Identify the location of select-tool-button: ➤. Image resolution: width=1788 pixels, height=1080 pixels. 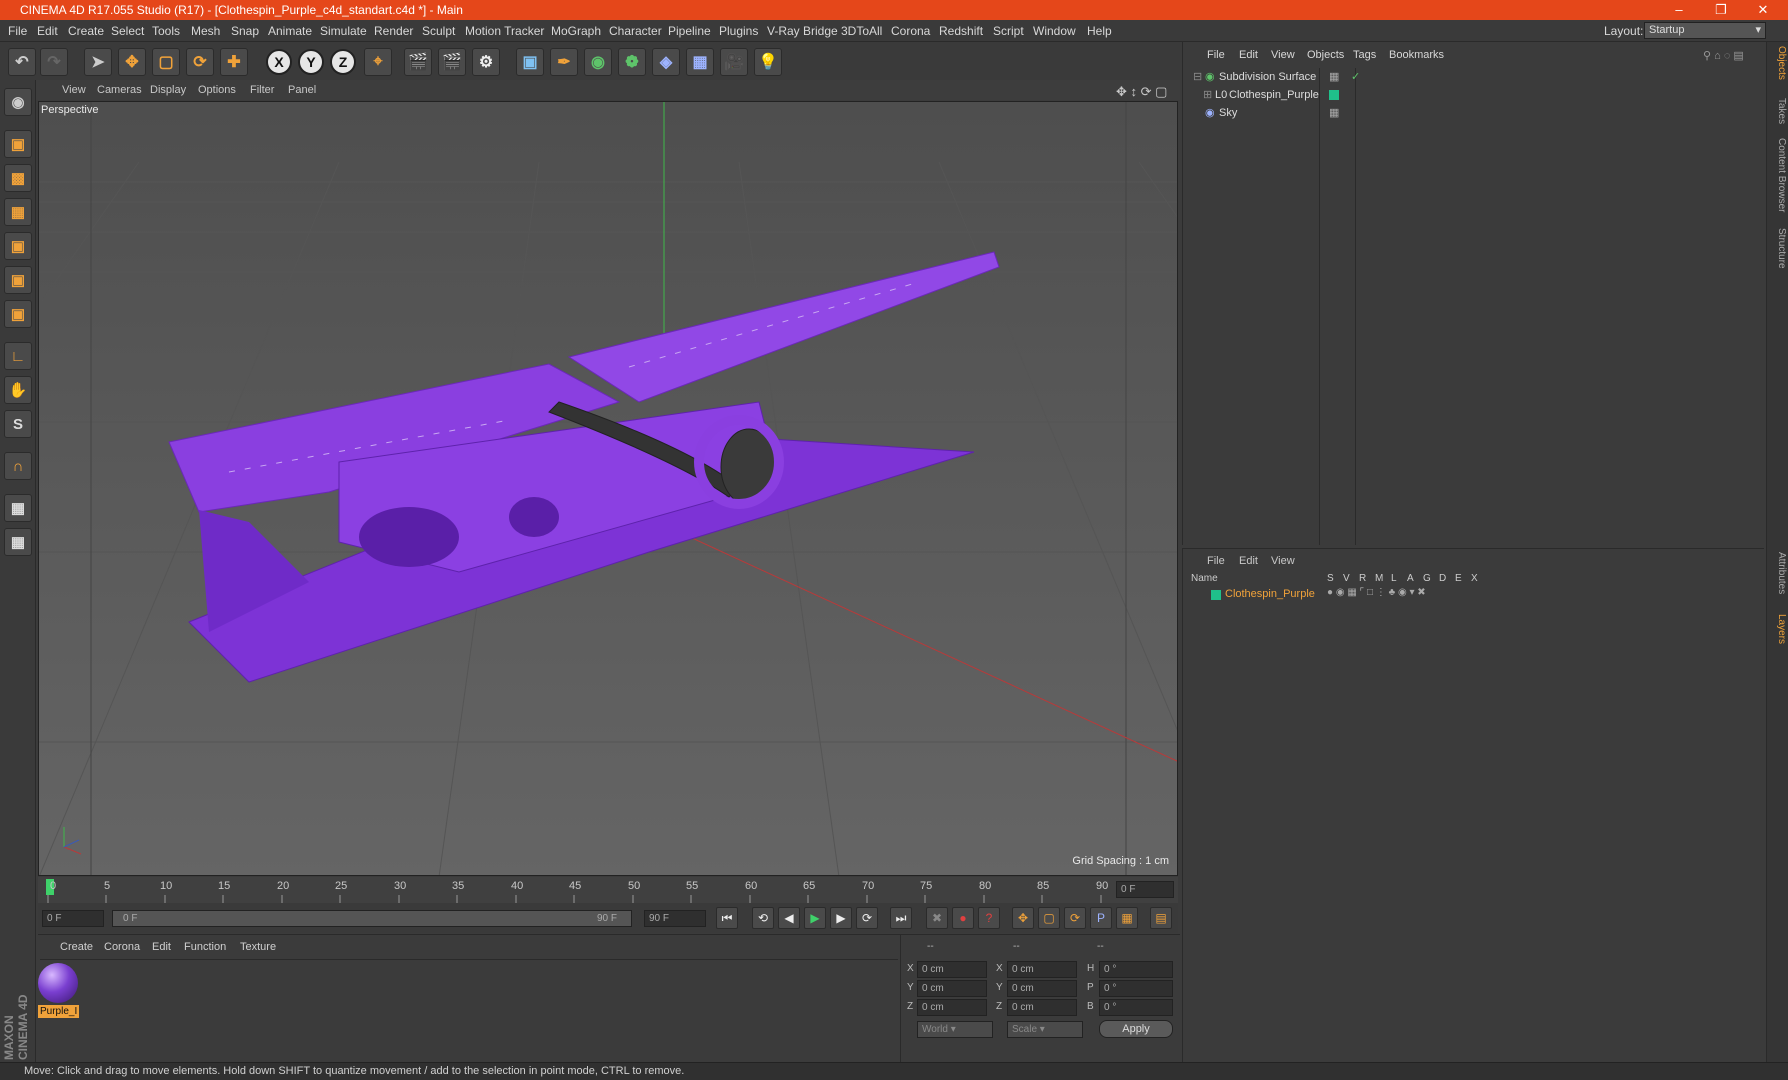
(98, 62).